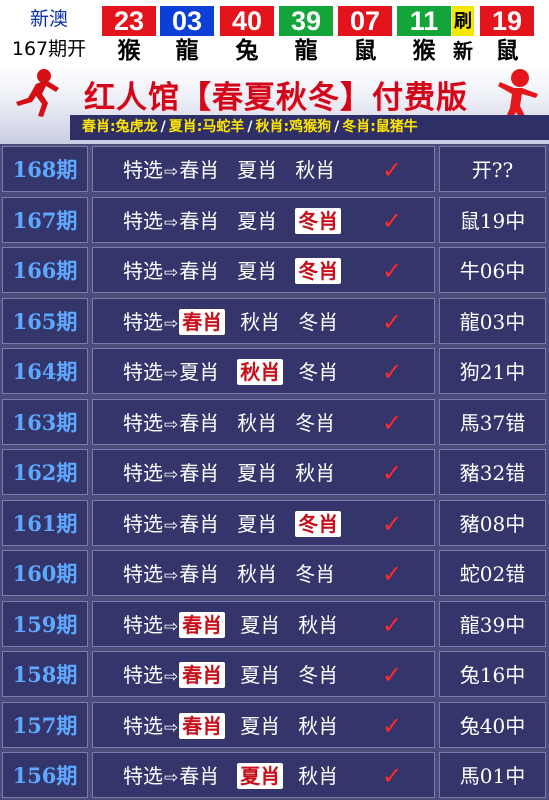  Describe the element at coordinates (463, 51) in the screenshot. I see `ball-zodiac: 新` at that location.